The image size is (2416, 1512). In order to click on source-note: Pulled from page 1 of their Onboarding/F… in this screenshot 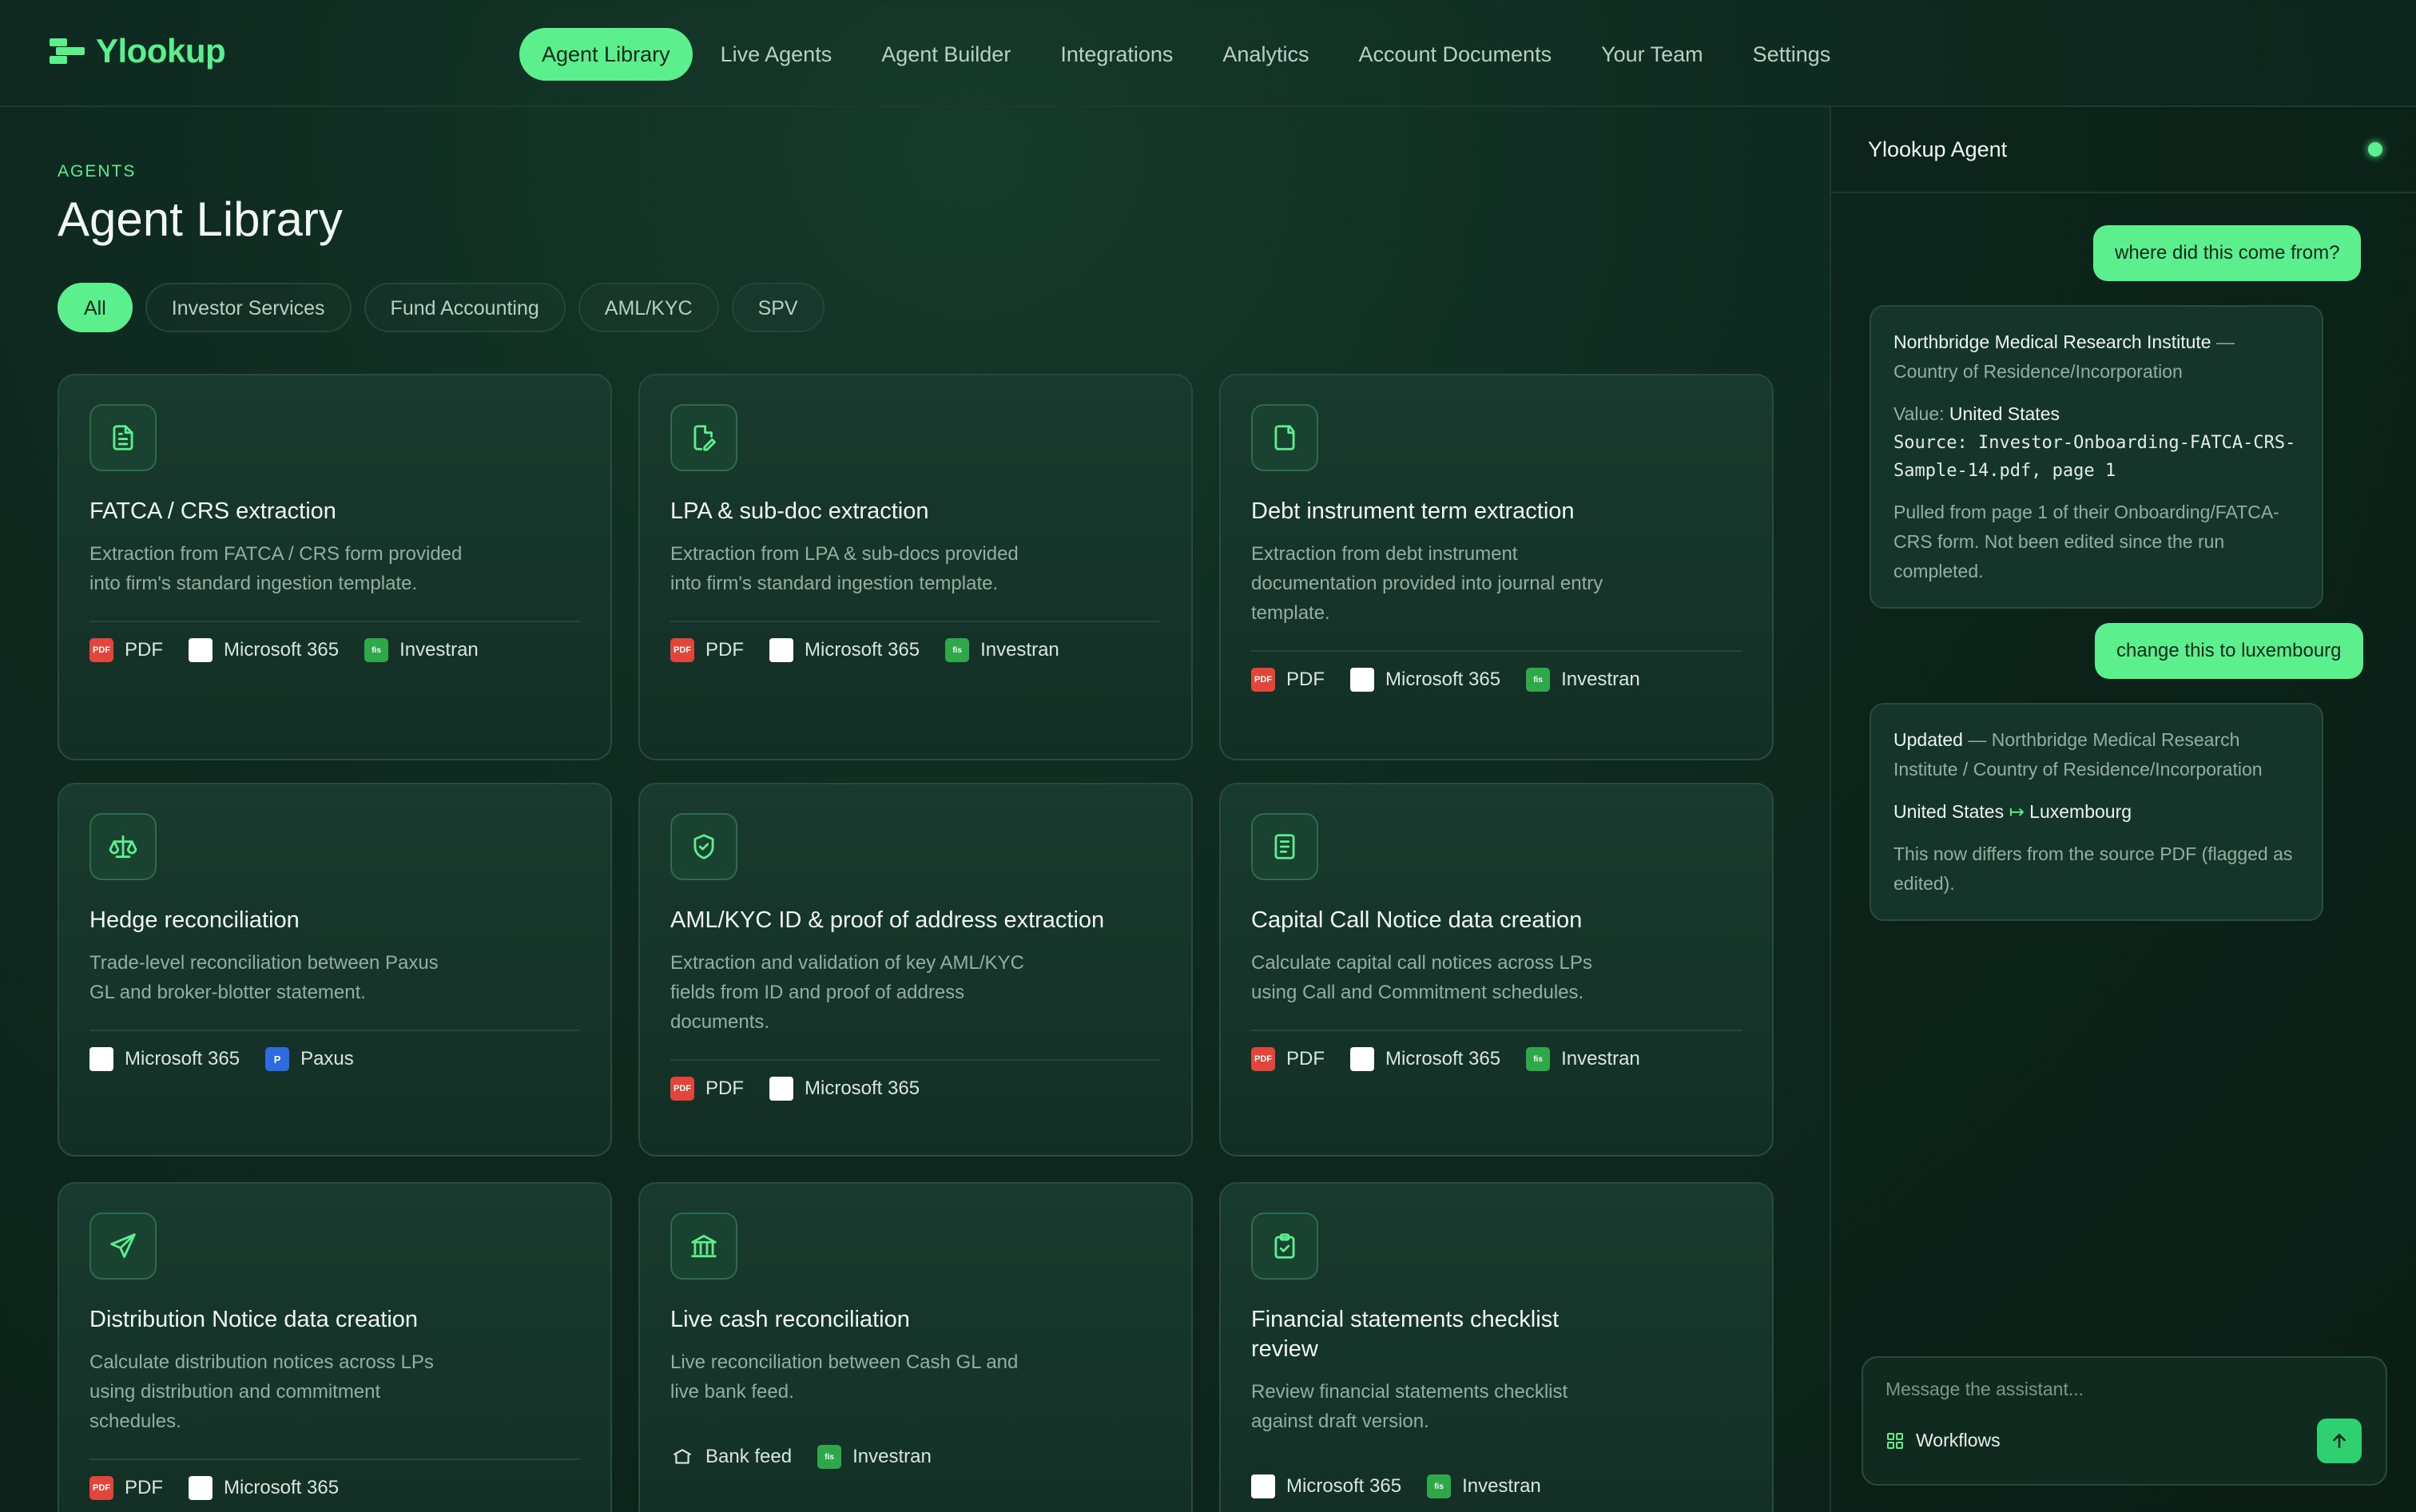, I will do `click(2086, 541)`.